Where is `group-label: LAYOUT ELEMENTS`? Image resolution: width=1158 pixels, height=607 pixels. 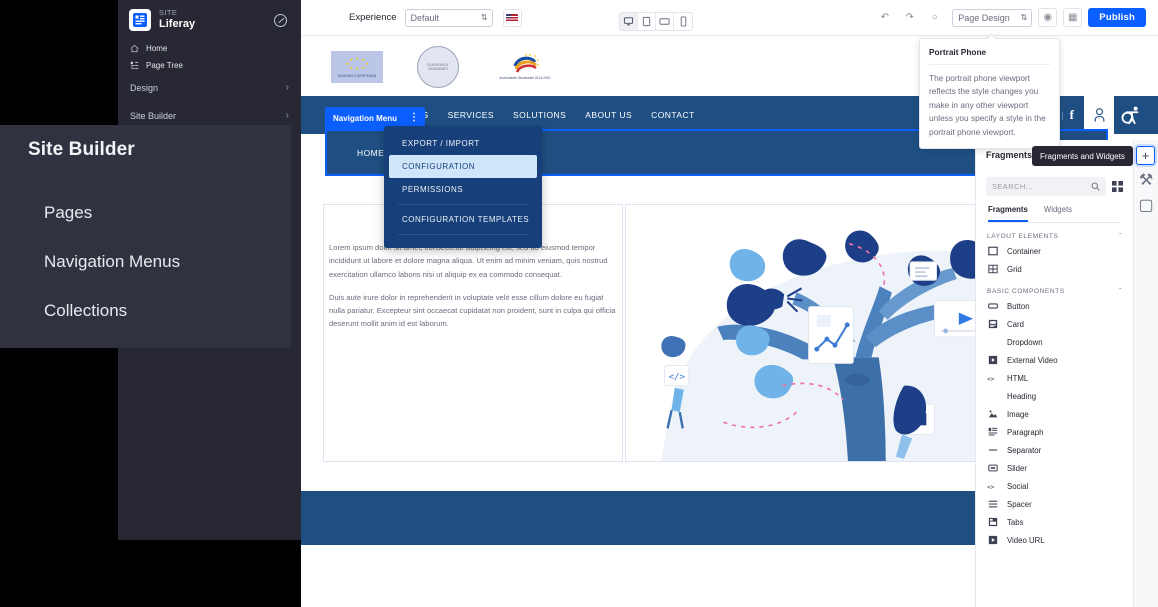
group-label: LAYOUT ELEMENTS is located at coordinates (1023, 236).